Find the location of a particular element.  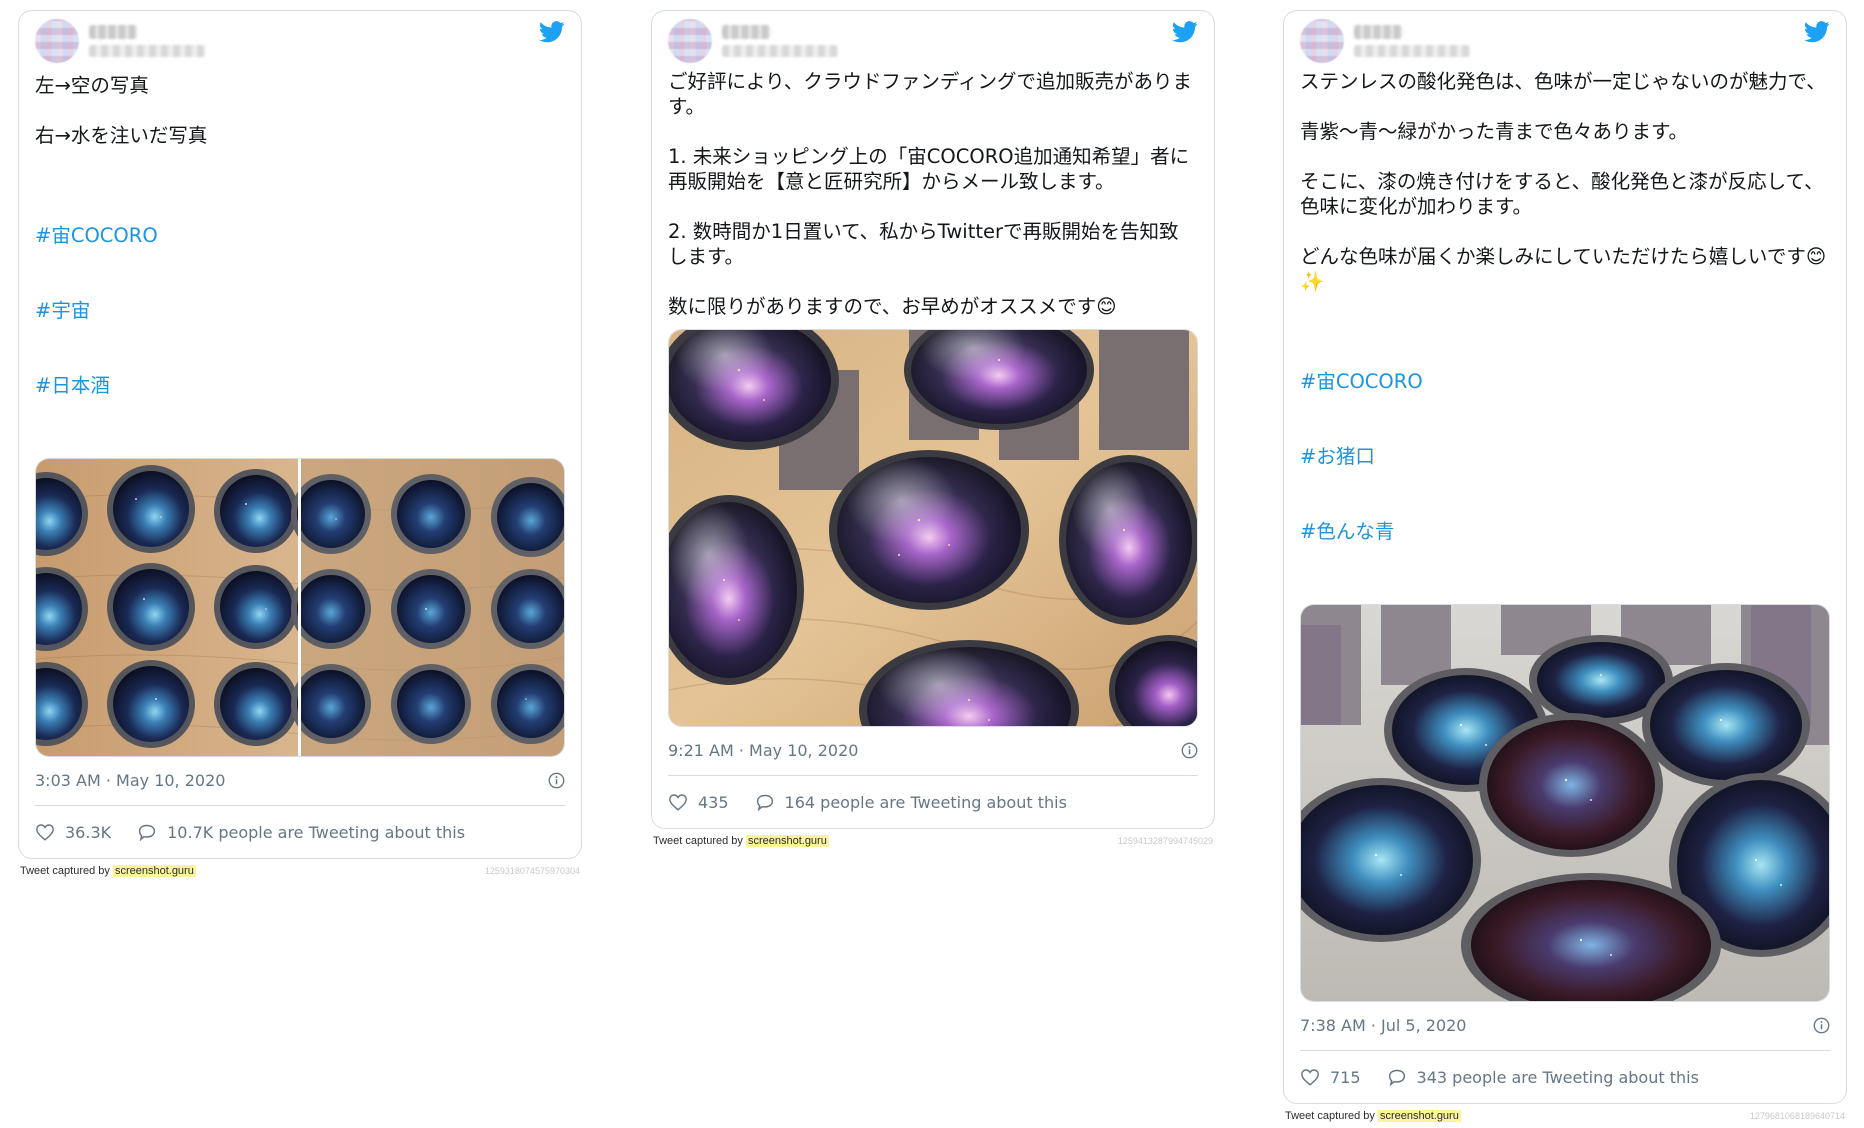

timestamp-link: 7:38 AM · Jul 5, 2020 is located at coordinates (1383, 1025).